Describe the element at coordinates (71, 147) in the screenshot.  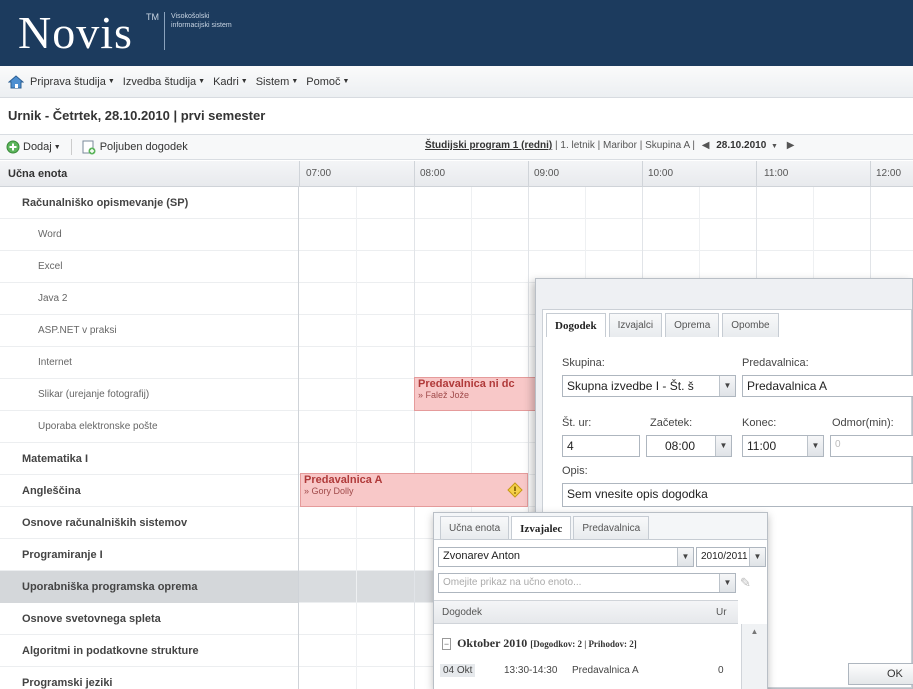
I see `toolbar-divider` at that location.